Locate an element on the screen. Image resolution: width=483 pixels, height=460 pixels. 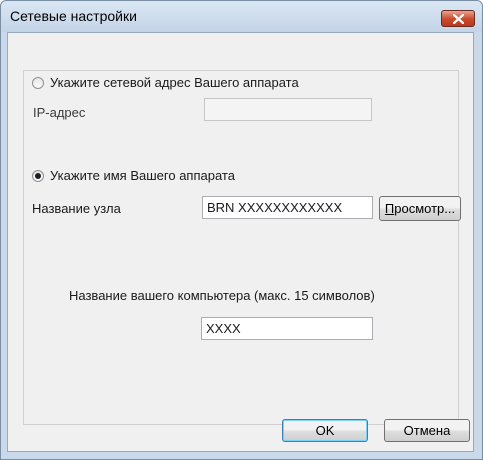
close-icon is located at coordinates (458, 19).